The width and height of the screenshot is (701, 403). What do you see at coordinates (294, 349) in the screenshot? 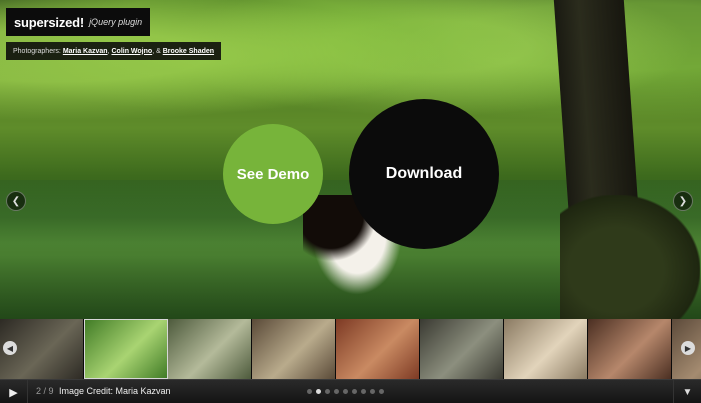
I see `thumbnail-tree-cone` at bounding box center [294, 349].